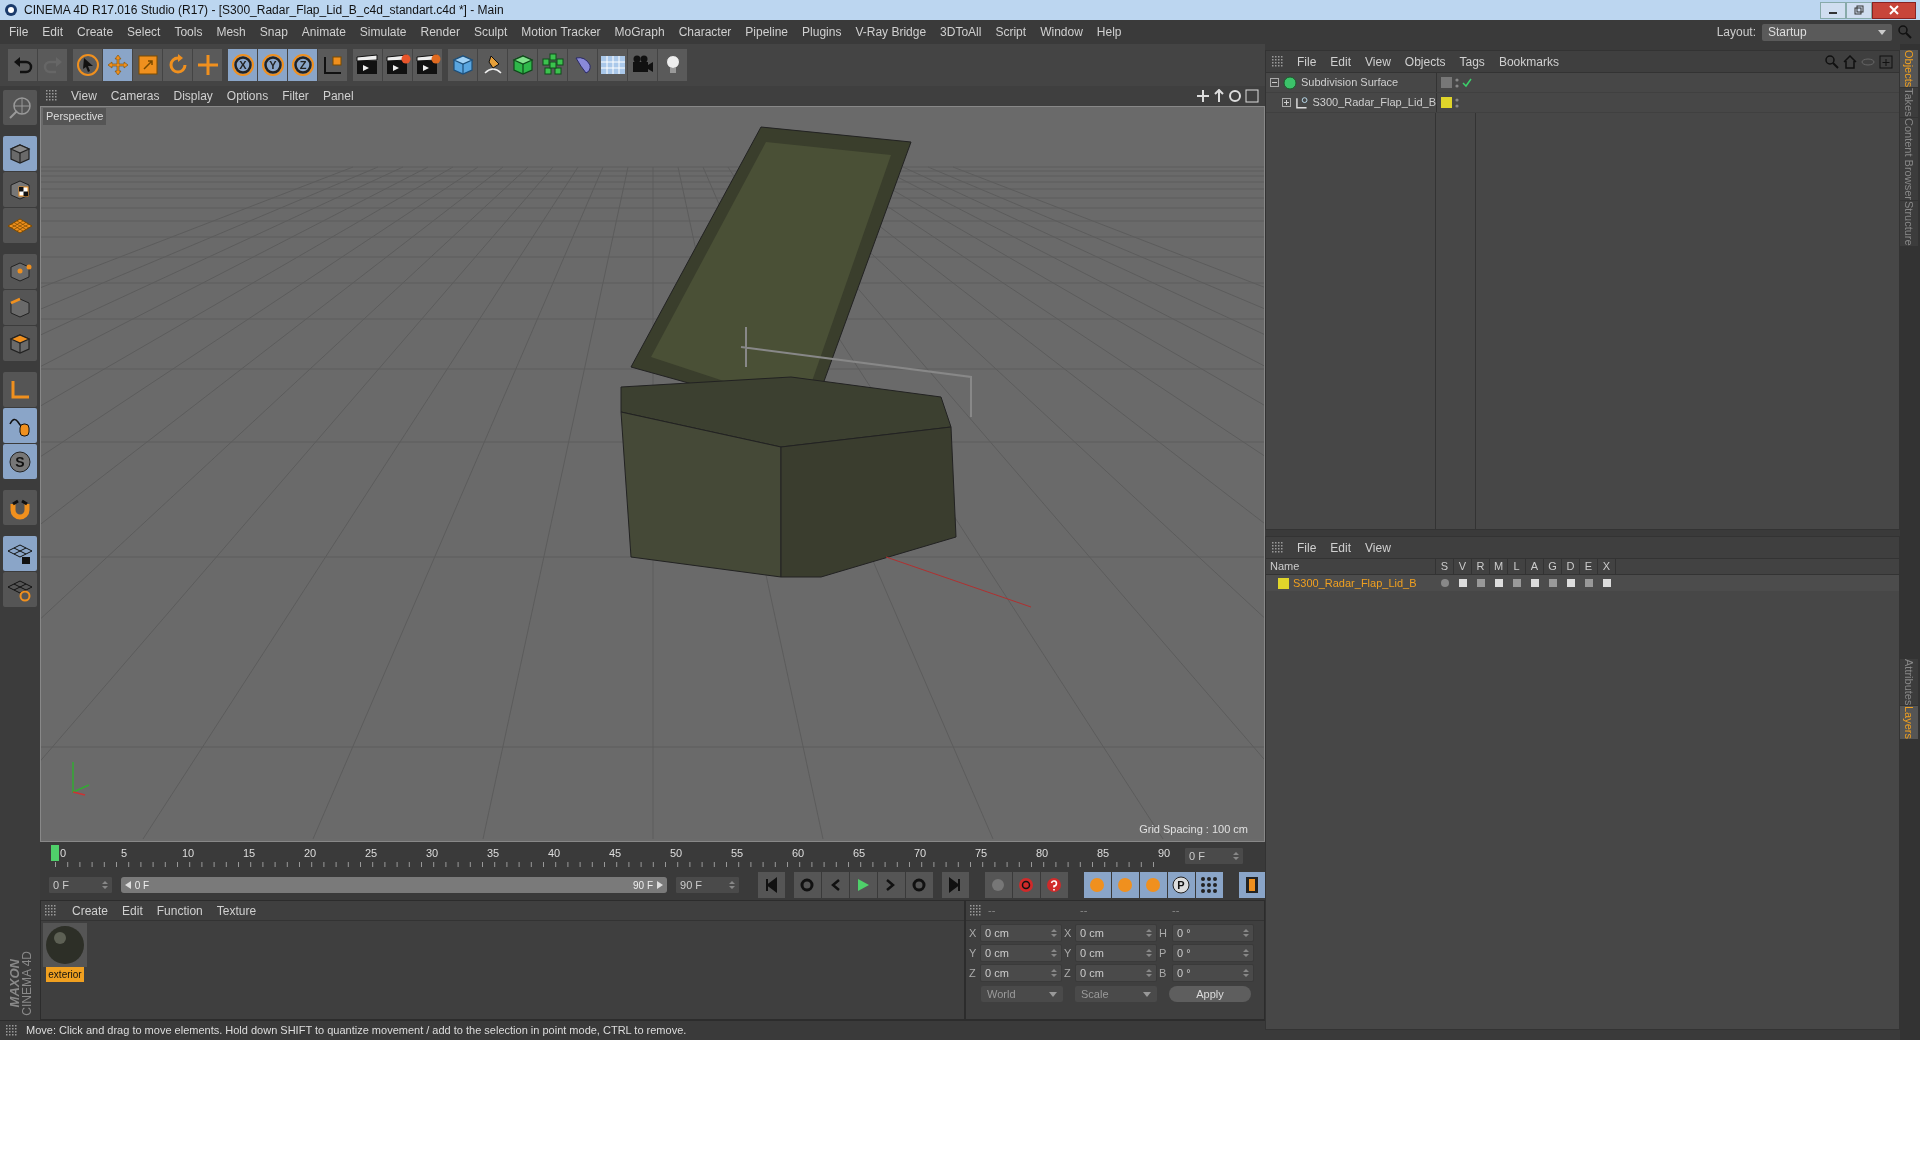  What do you see at coordinates (127, 885) in the screenshot?
I see `left-handle-icon` at bounding box center [127, 885].